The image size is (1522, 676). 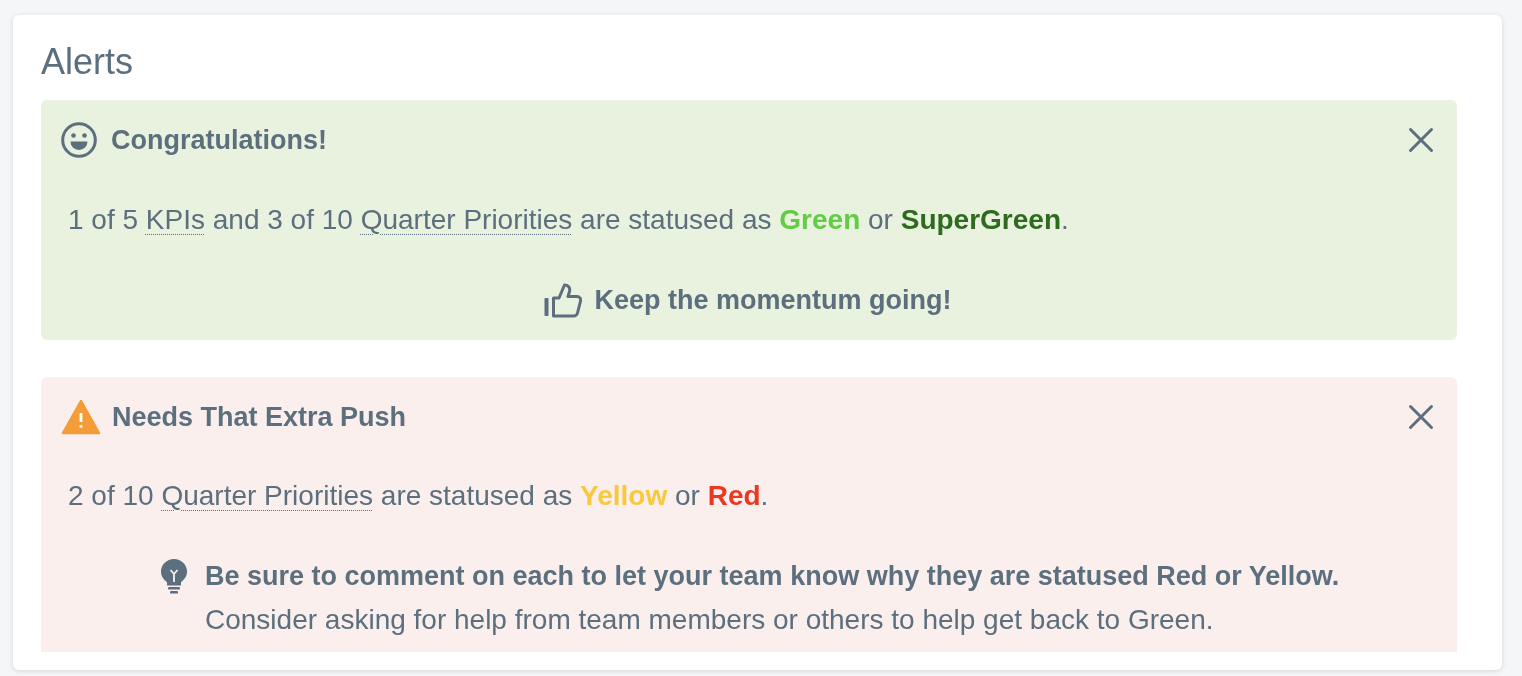 What do you see at coordinates (87, 62) in the screenshot?
I see `card-title: Alerts` at bounding box center [87, 62].